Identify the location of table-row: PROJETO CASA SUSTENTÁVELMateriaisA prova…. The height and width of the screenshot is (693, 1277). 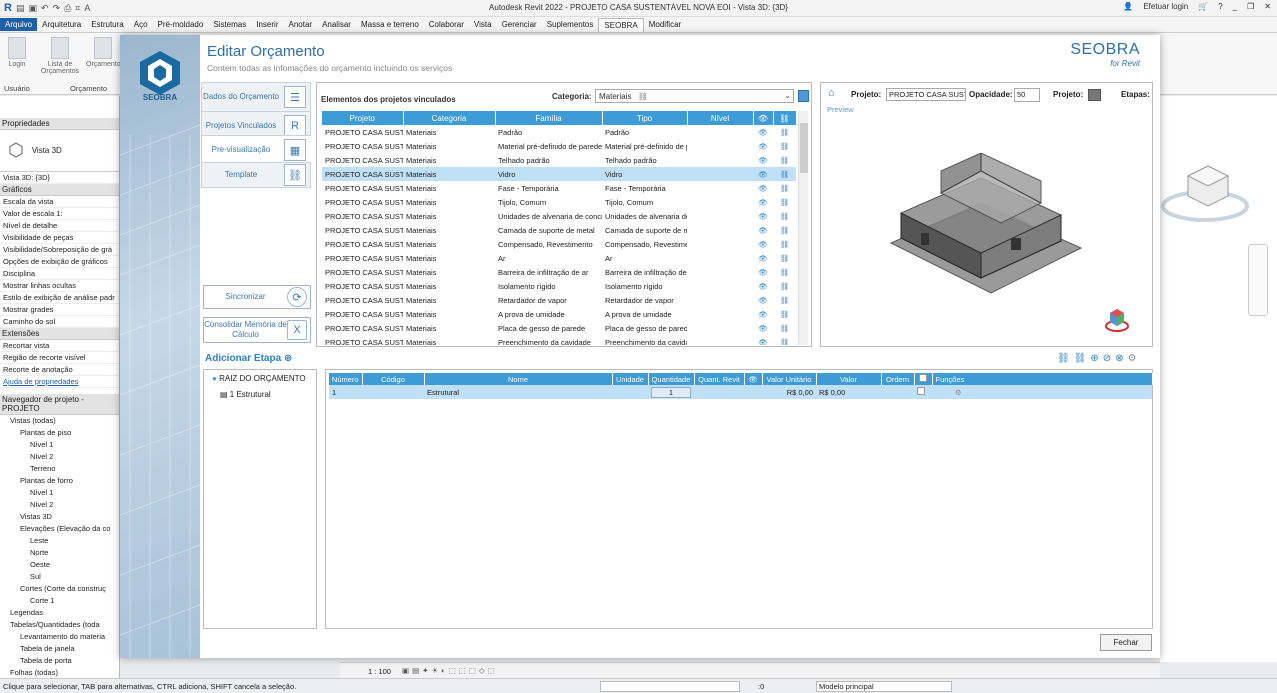
(559, 314).